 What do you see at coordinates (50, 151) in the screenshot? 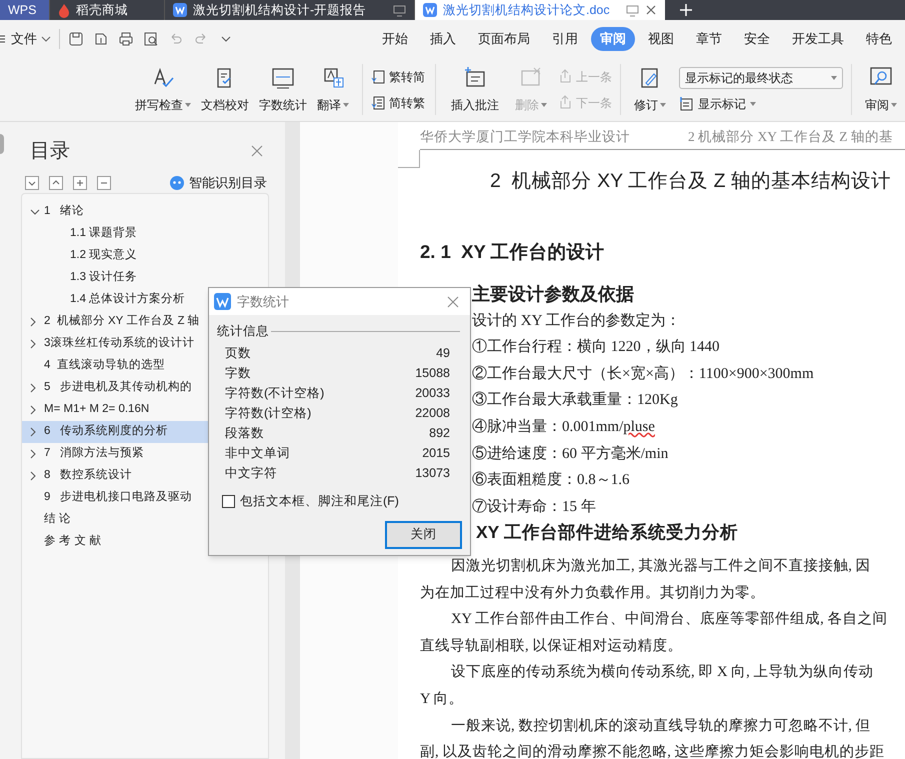
I see `panel-title: 目录` at bounding box center [50, 151].